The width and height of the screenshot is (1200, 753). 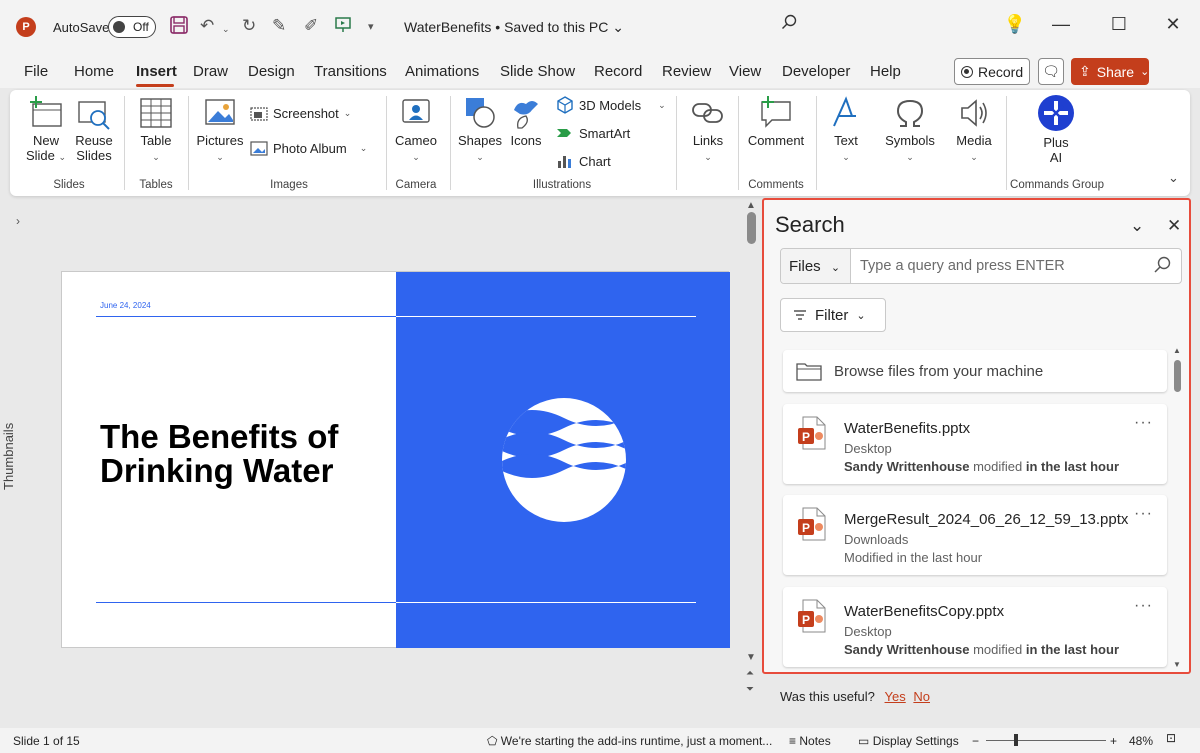 I want to click on photo-album-button: Photo Album ⌄, so click(x=308, y=148).